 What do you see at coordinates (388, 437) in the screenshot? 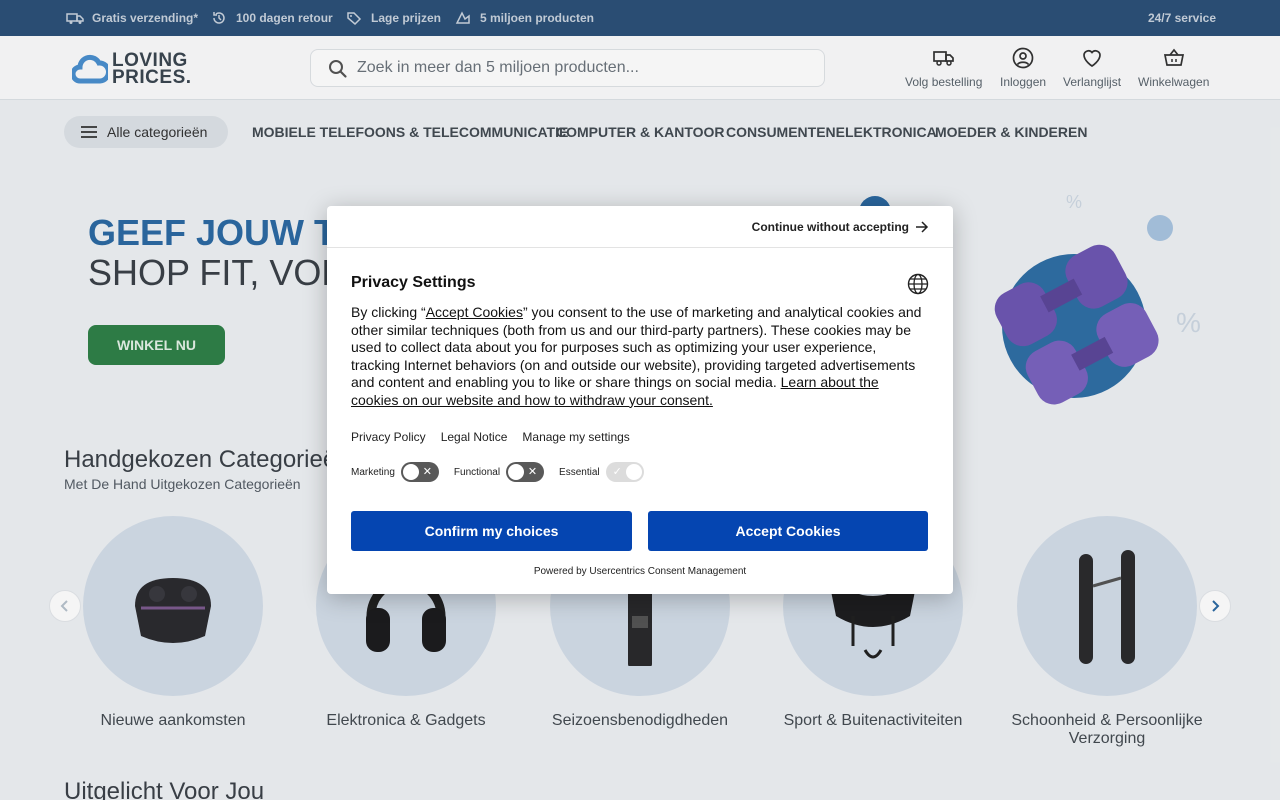
I see `privacy-policy-link: Privacy Policy` at bounding box center [388, 437].